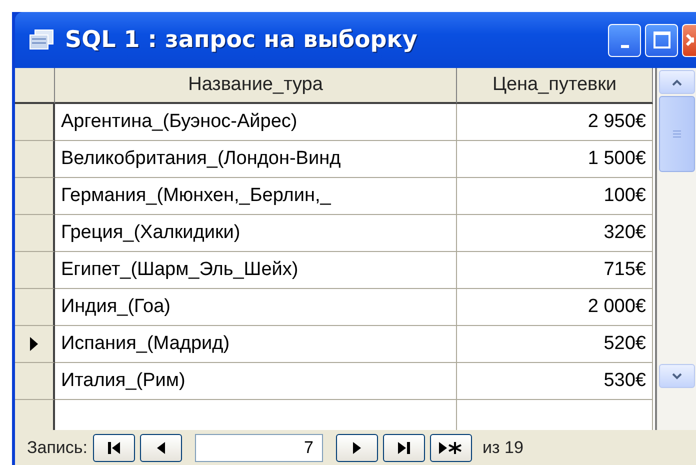 The width and height of the screenshot is (696, 465). I want to click on corner-selector, so click(35, 86).